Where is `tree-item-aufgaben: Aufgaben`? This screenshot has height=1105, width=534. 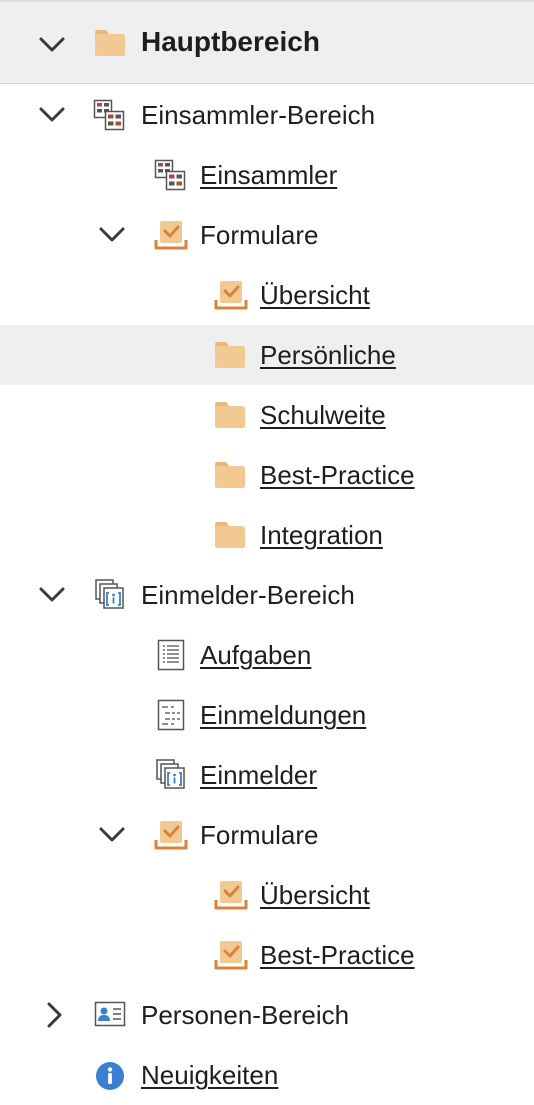 tree-item-aufgaben: Aufgaben is located at coordinates (267, 655).